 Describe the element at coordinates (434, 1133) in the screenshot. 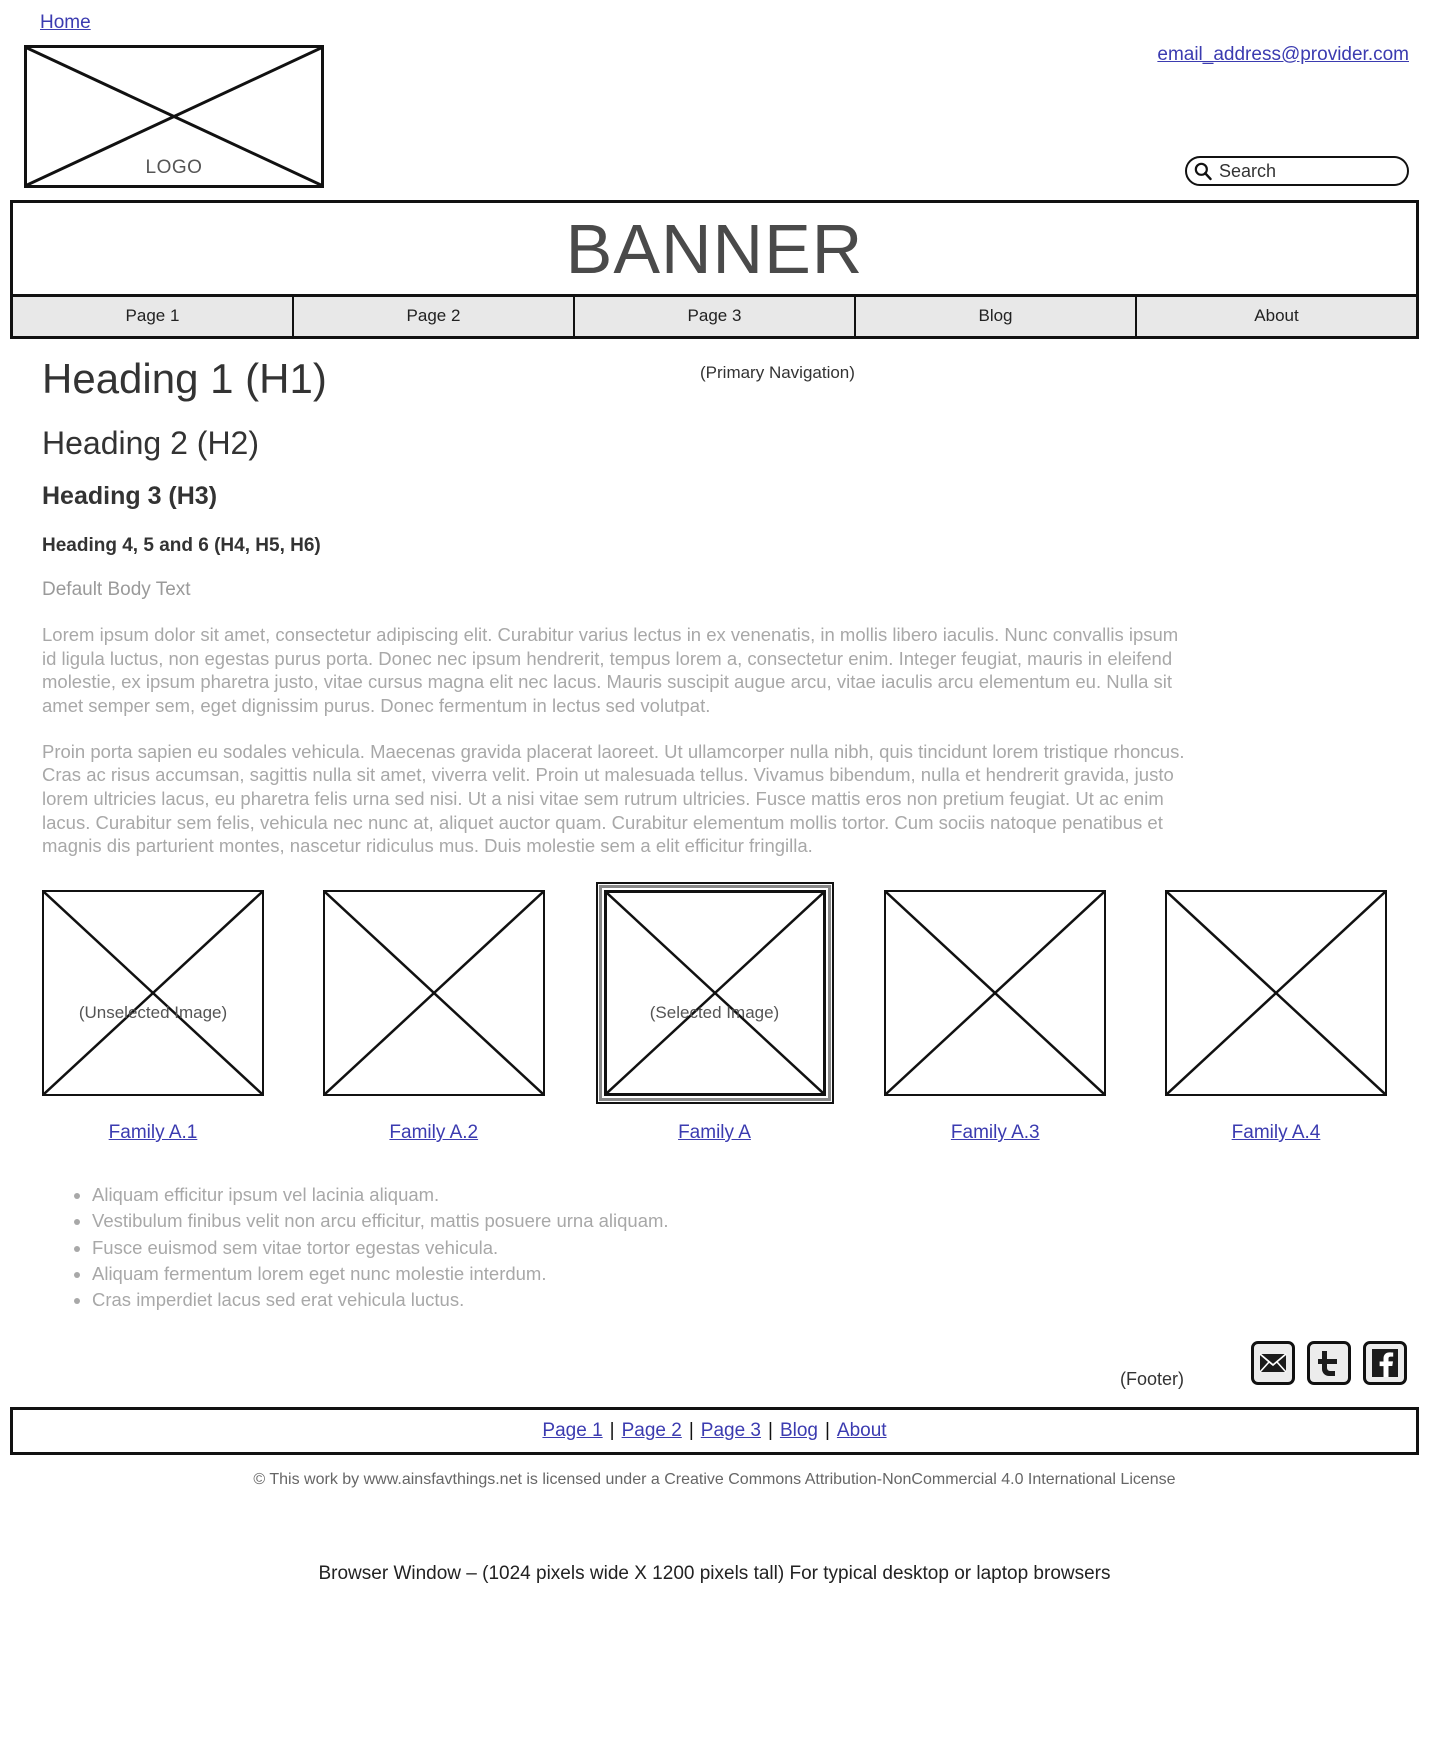

I see `gallery-caption-link: Family A.2` at that location.